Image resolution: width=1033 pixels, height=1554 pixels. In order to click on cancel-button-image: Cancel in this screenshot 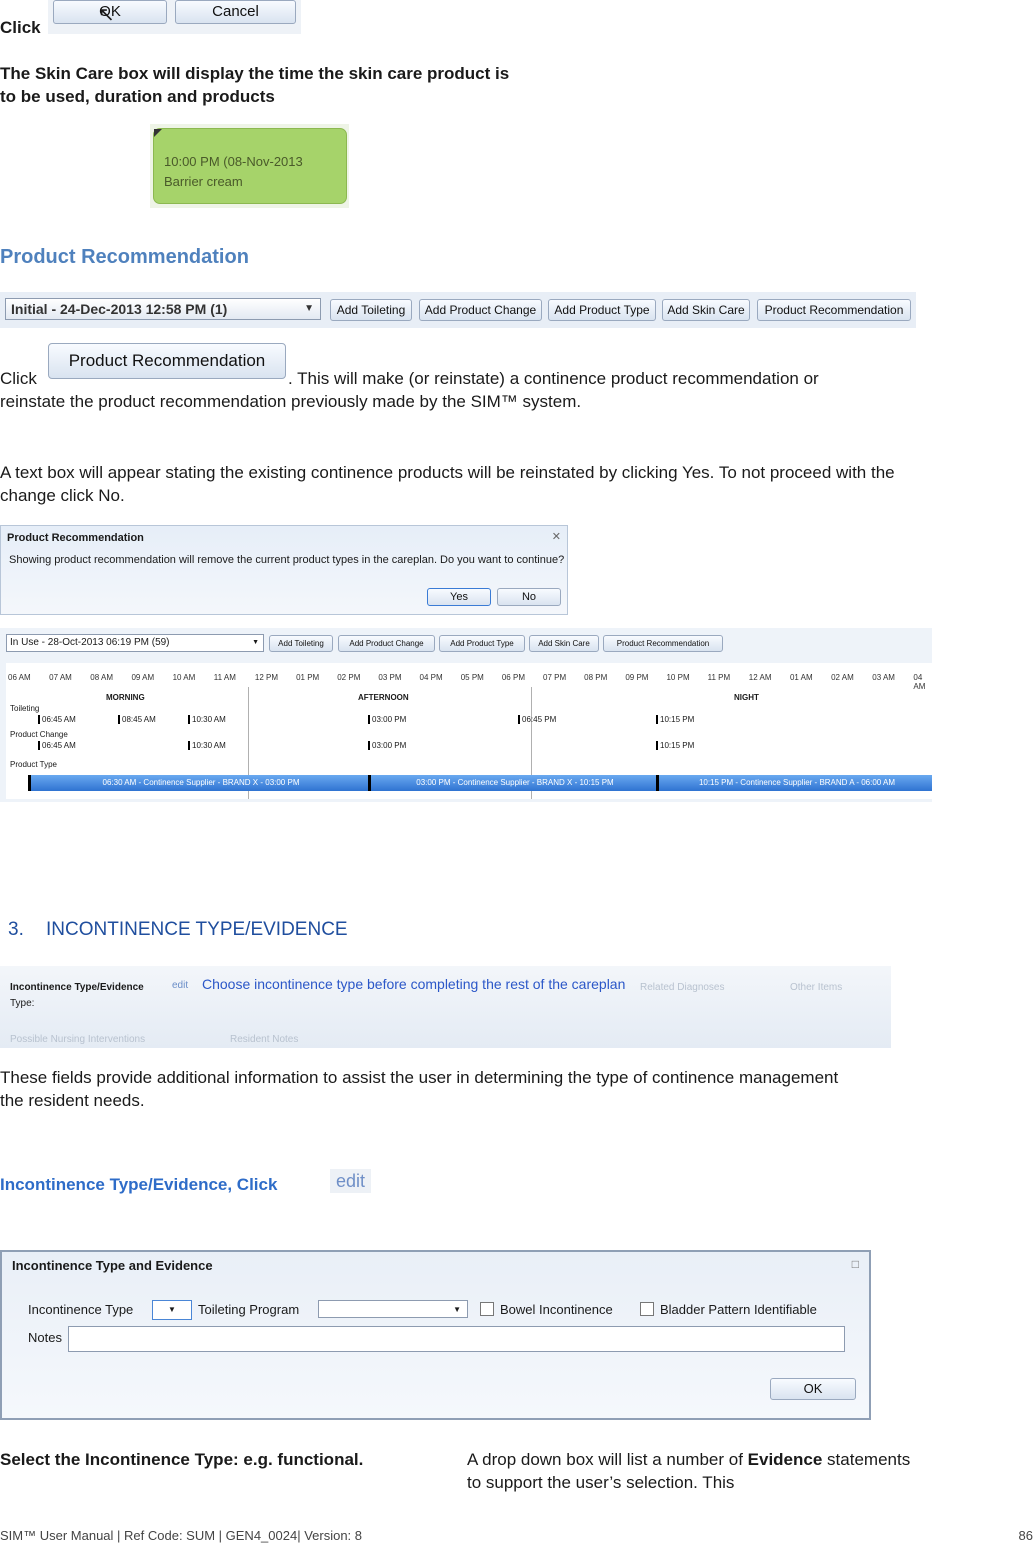, I will do `click(235, 12)`.